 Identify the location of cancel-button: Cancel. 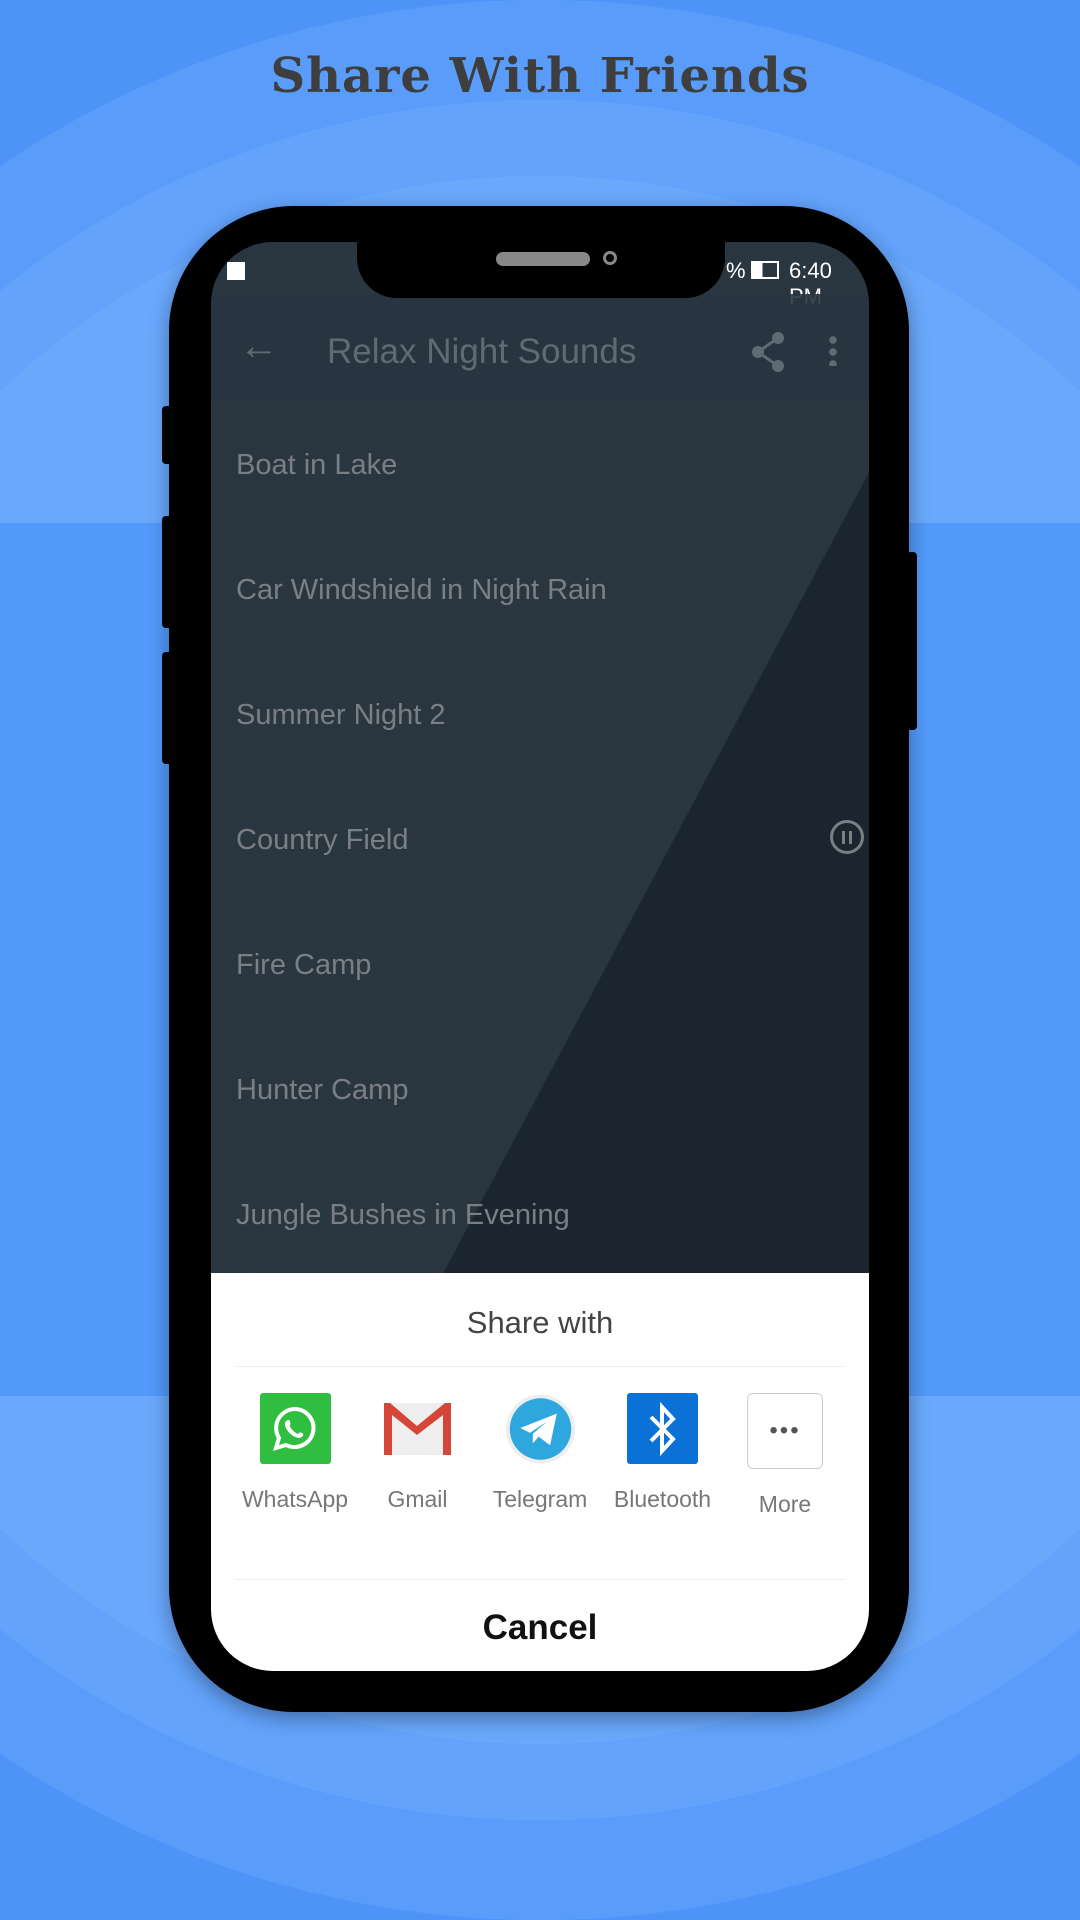
(540, 1628).